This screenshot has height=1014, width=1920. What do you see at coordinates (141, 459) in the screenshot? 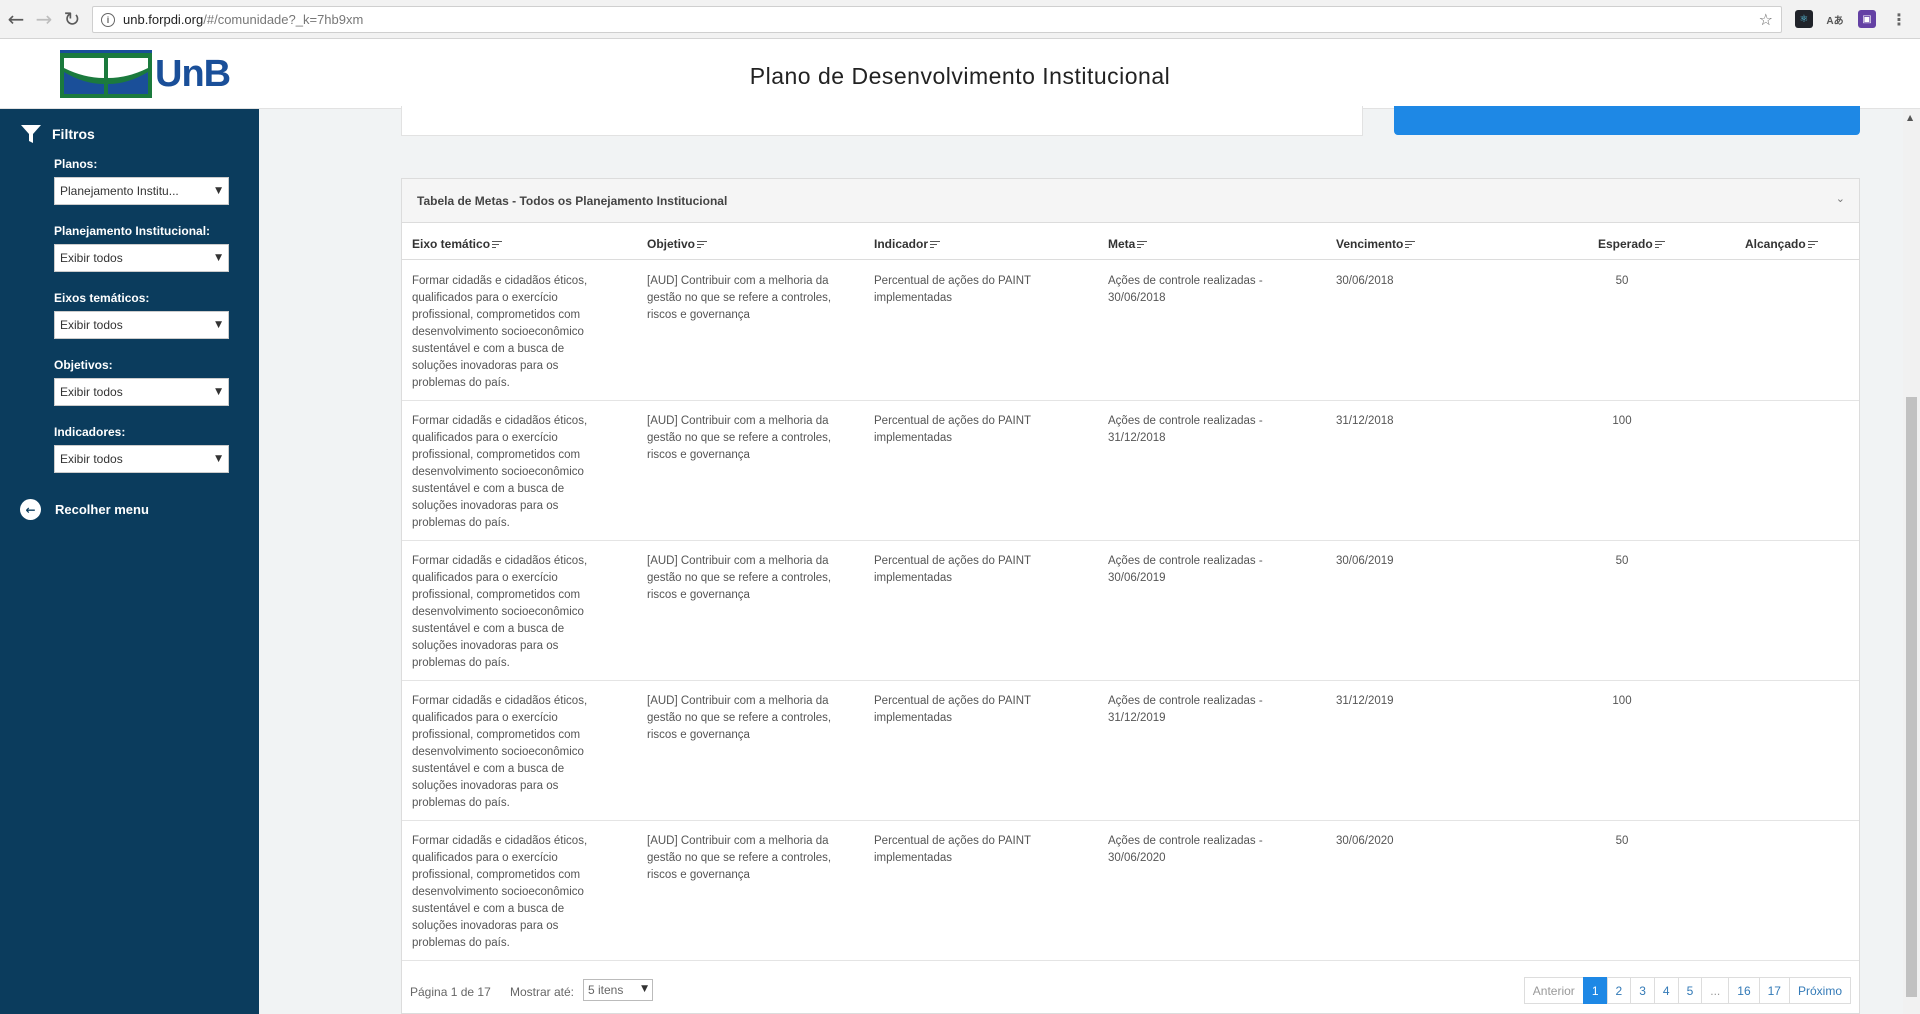
I see `filter-select-indicadores: Exibir todos ▼` at bounding box center [141, 459].